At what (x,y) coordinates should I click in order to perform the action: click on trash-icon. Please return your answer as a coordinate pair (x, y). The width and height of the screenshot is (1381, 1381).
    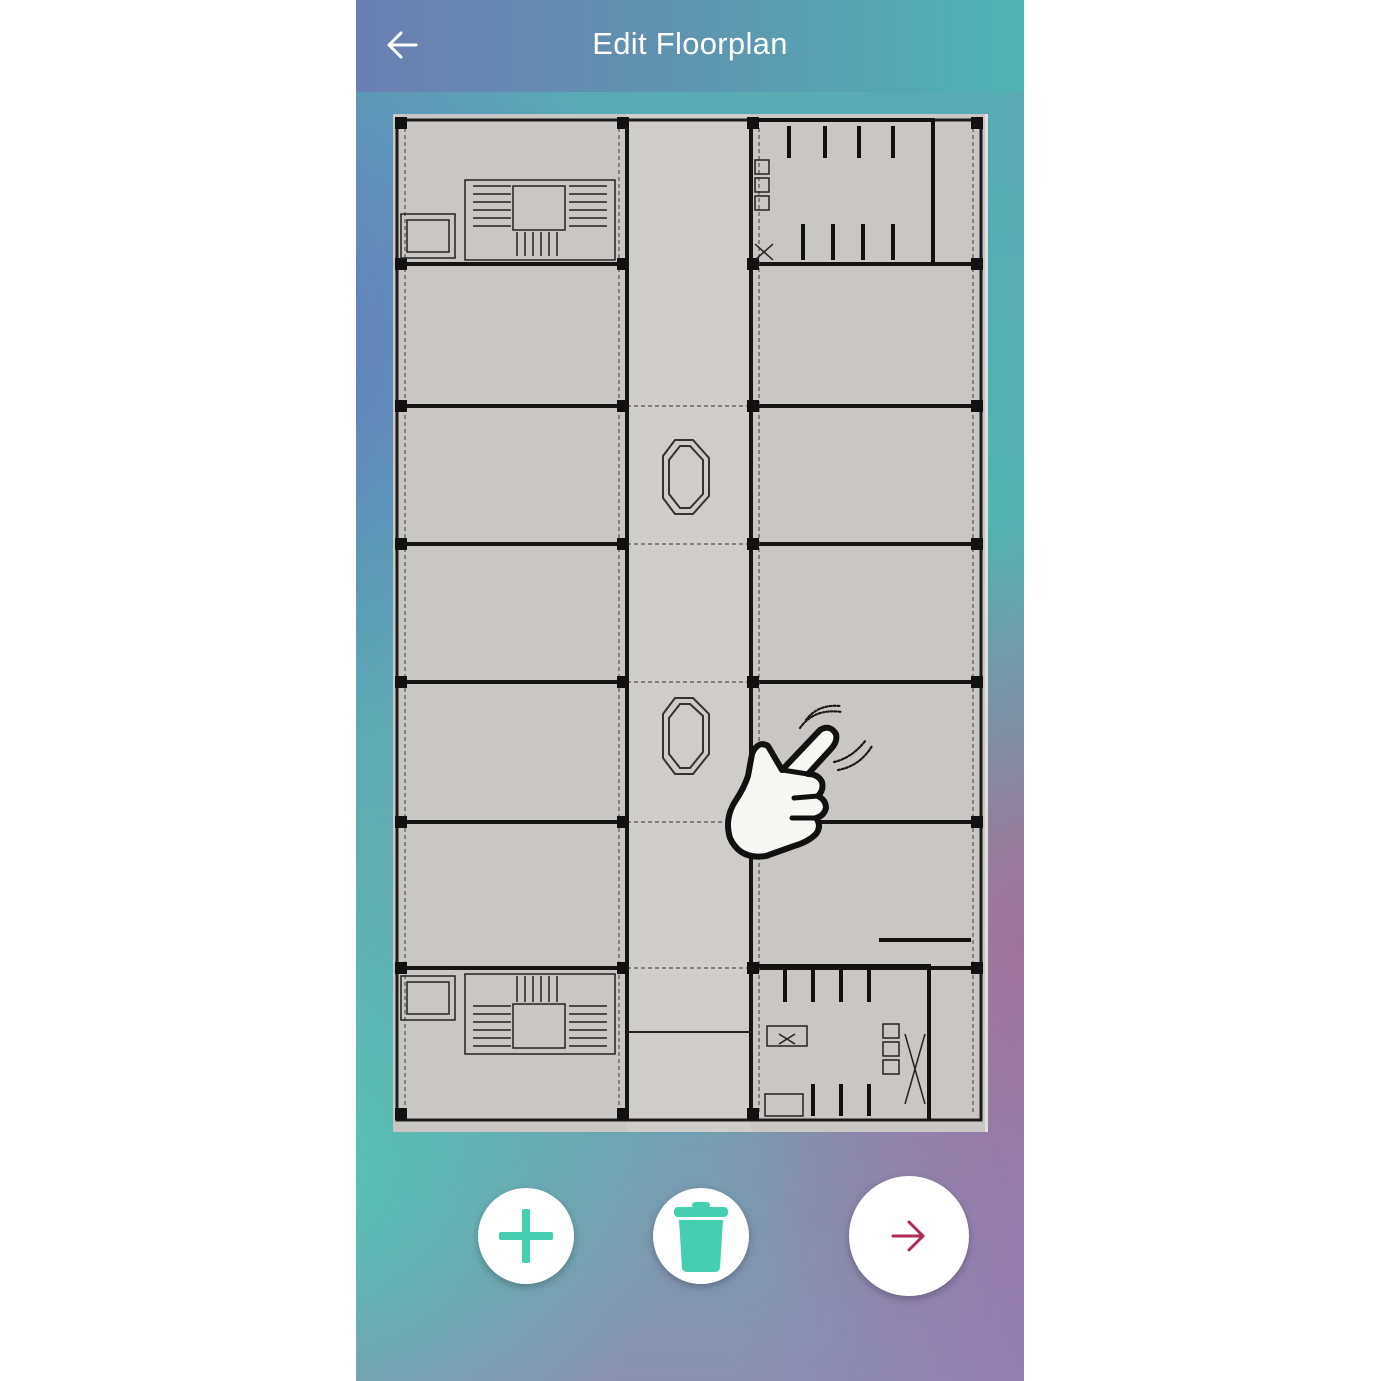
    Looking at the image, I should click on (701, 1237).